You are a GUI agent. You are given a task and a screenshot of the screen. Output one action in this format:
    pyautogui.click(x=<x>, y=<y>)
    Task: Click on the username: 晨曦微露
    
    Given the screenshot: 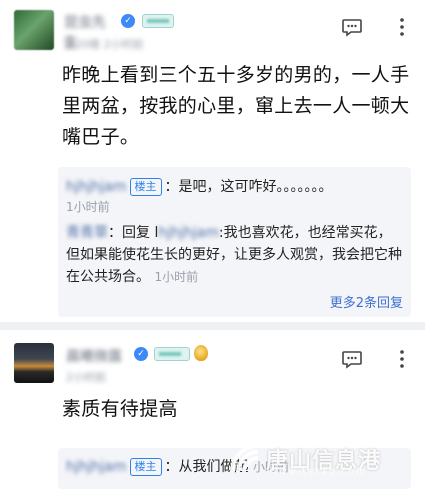 What is the action you would take?
    pyautogui.click(x=97, y=356)
    